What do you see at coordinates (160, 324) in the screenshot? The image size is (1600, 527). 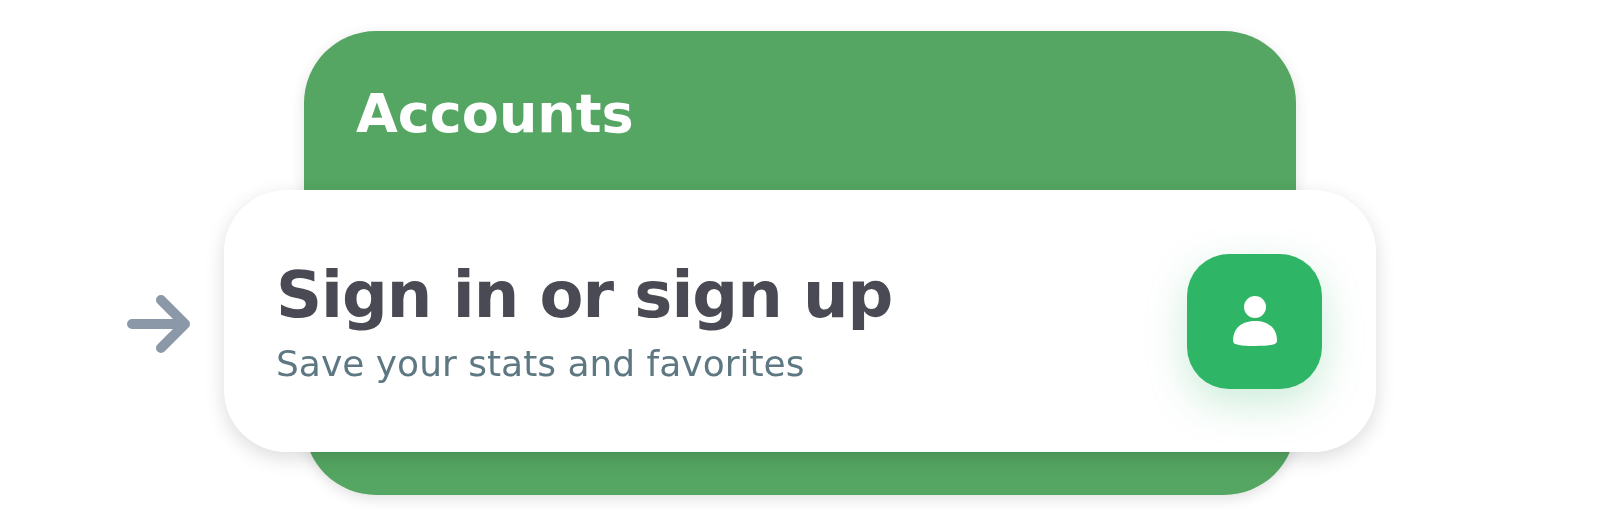 I see `arrow-right-icon` at bounding box center [160, 324].